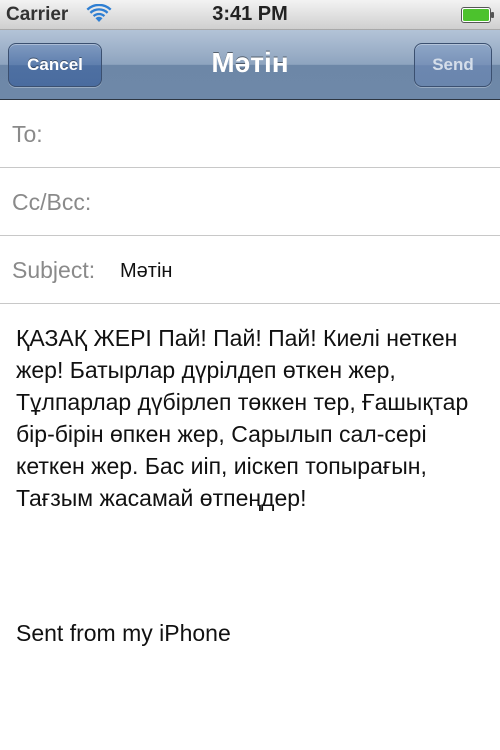 This screenshot has height=750, width=500. What do you see at coordinates (123, 633) in the screenshot?
I see `message-signature: Sent from my iPhone` at bounding box center [123, 633].